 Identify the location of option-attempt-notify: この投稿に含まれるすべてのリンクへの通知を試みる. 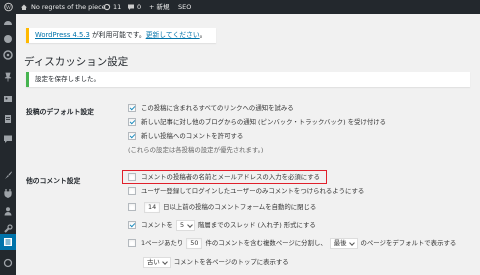
(211, 108).